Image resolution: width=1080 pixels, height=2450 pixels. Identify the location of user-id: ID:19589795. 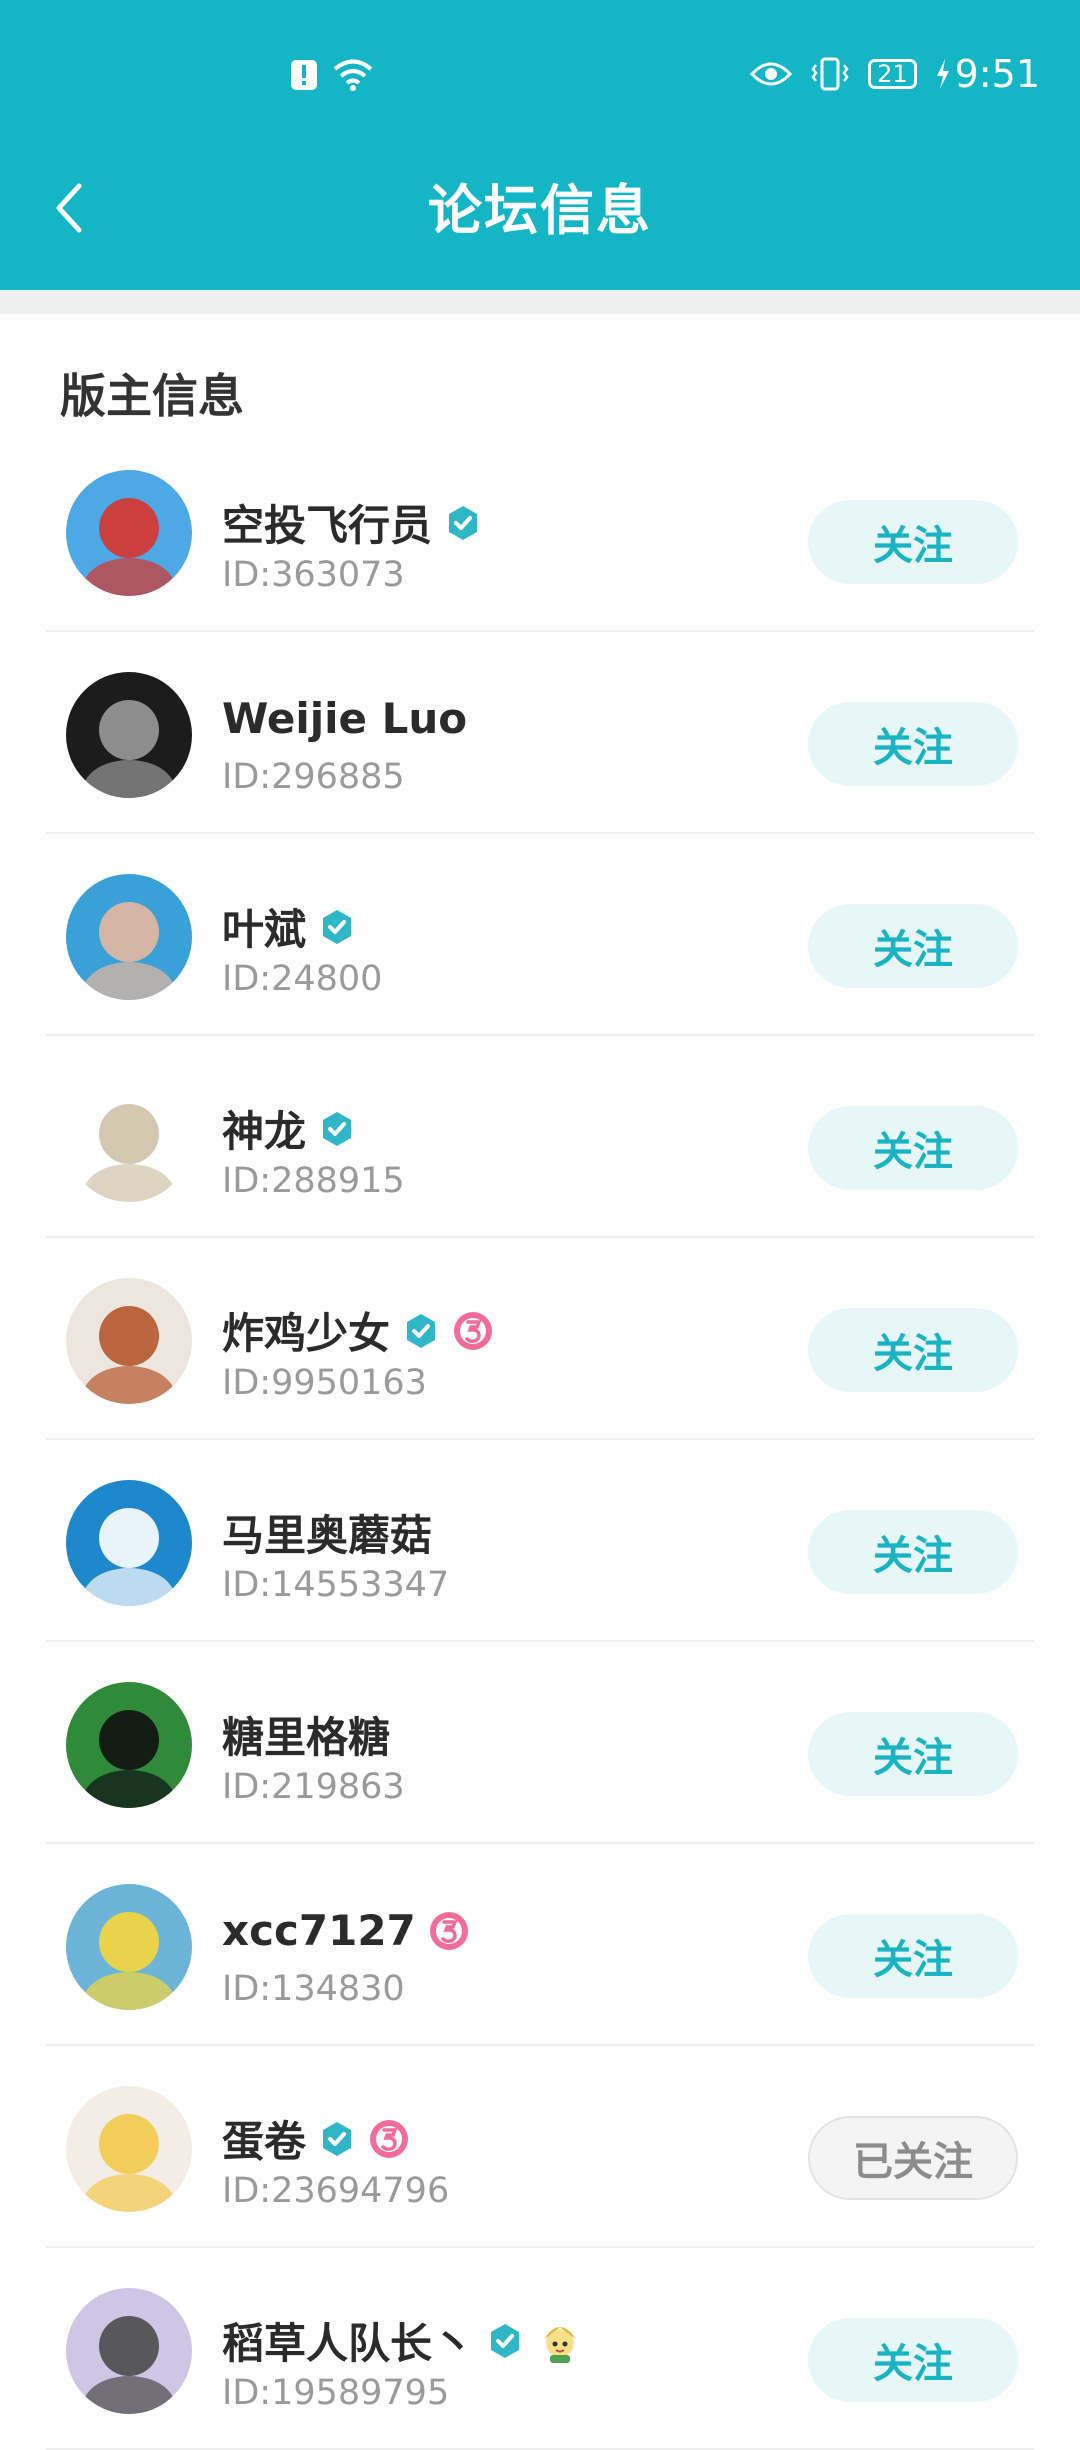
(336, 2393).